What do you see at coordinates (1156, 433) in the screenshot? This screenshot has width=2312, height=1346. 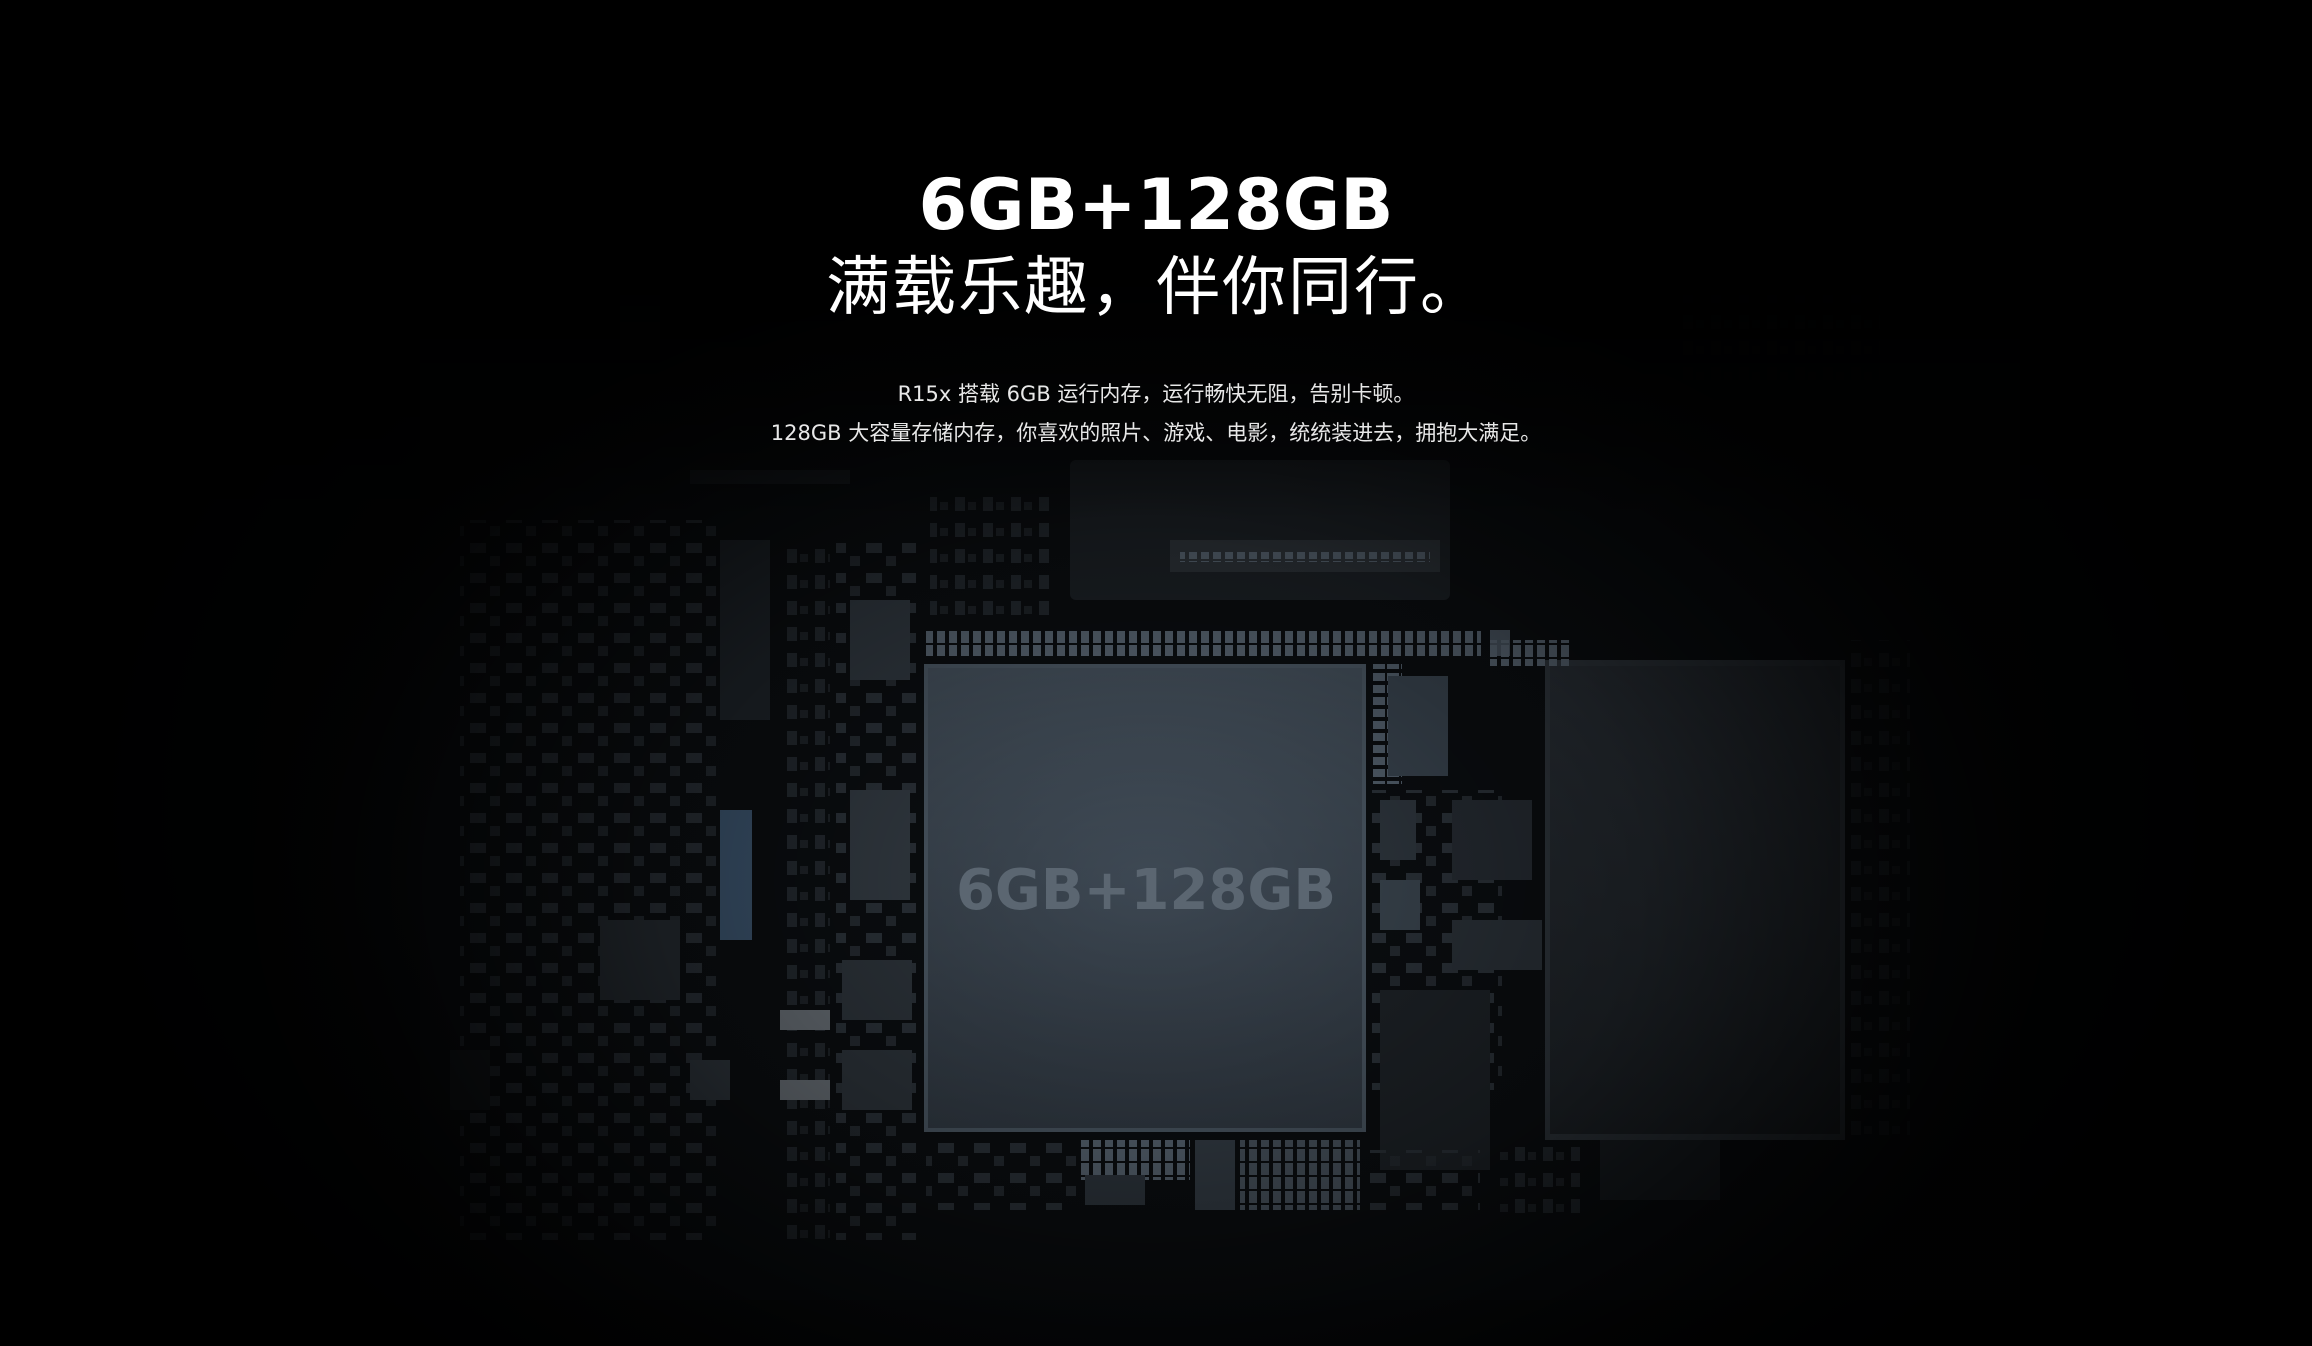 I see `description-line-2: 128GB 大容量存储内存，你喜欢的照片、游戏、电影，统统装进去，拥抱大满足。` at bounding box center [1156, 433].